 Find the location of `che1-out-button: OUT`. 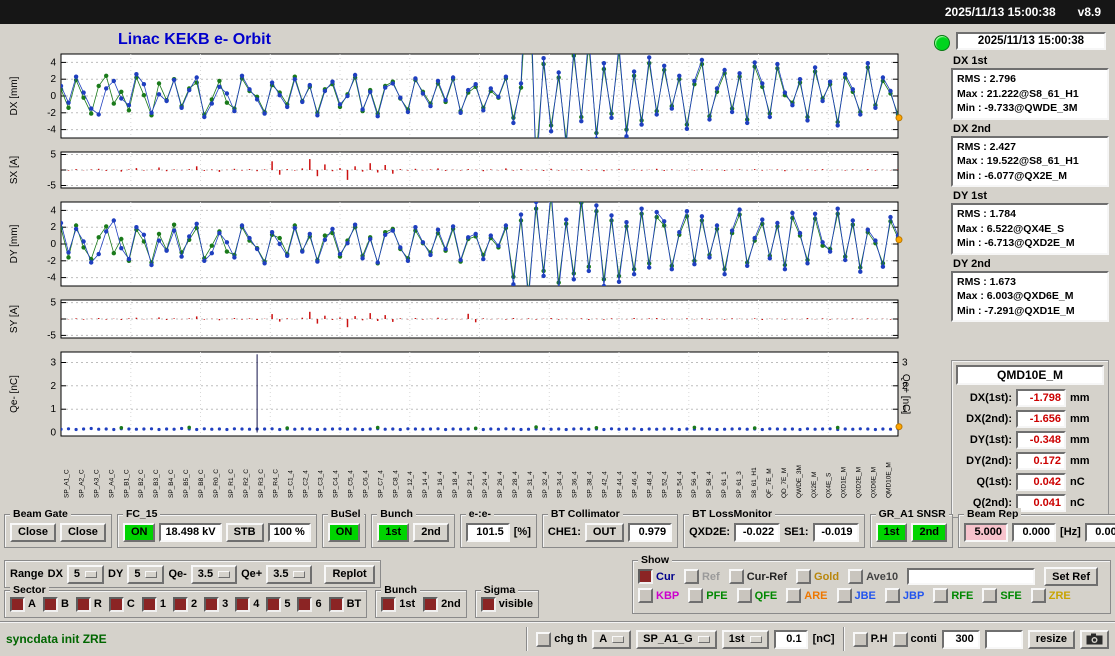

che1-out-button: OUT is located at coordinates (604, 532).